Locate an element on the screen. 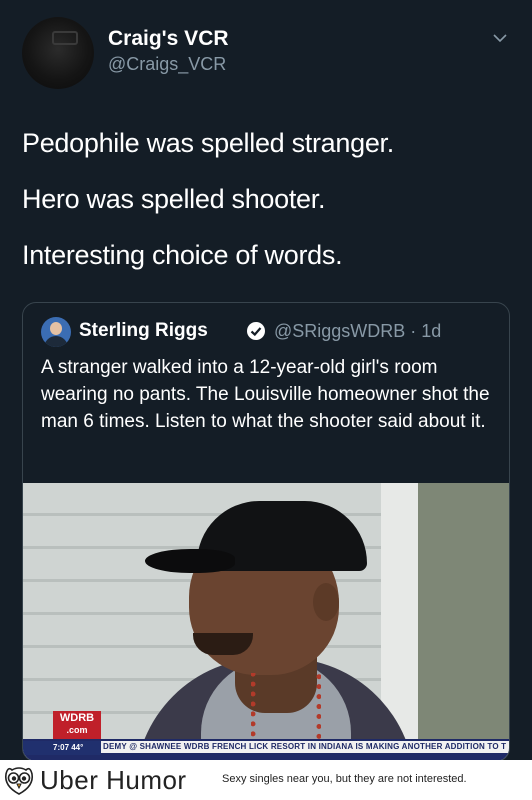 The image size is (532, 800). door is located at coordinates (463, 622).